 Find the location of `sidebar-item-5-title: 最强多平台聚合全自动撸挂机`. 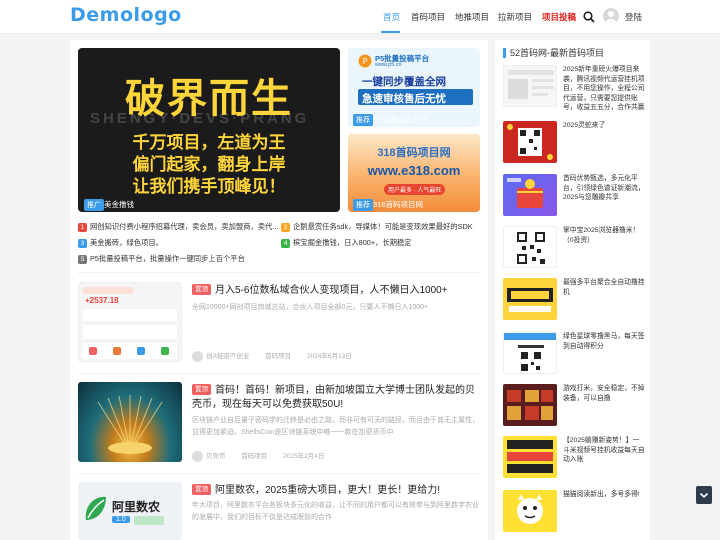

sidebar-item-5-title: 最强多平台聚合全自动撸挂机 is located at coordinates (604, 287).